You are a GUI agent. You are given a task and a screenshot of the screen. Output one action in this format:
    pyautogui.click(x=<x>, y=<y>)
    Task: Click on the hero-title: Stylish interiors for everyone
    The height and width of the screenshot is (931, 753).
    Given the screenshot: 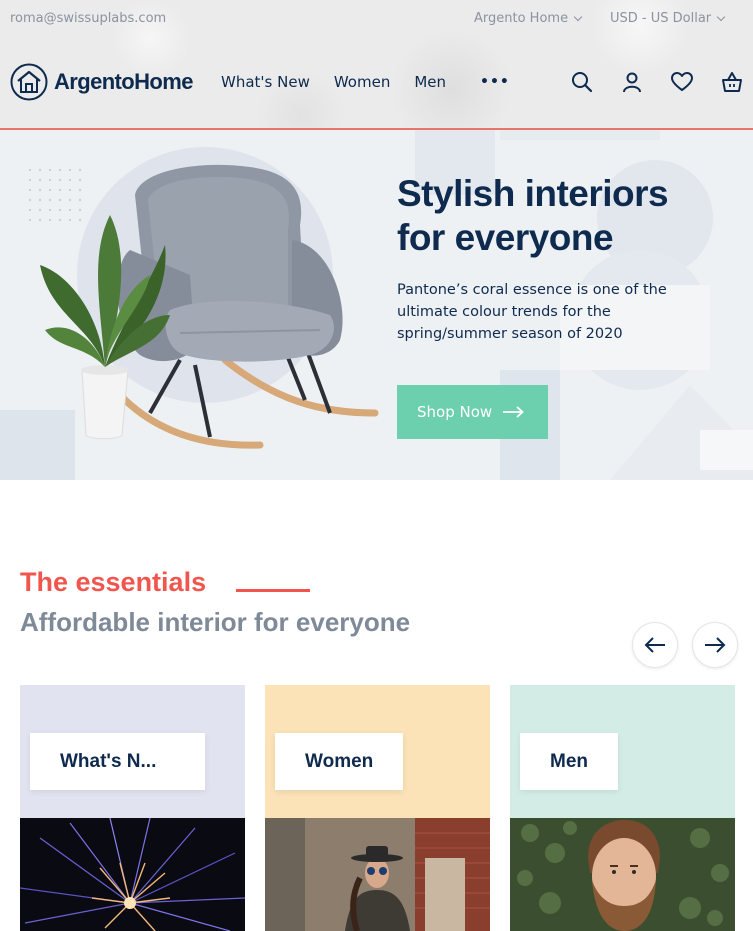 What is the action you would take?
    pyautogui.click(x=567, y=216)
    